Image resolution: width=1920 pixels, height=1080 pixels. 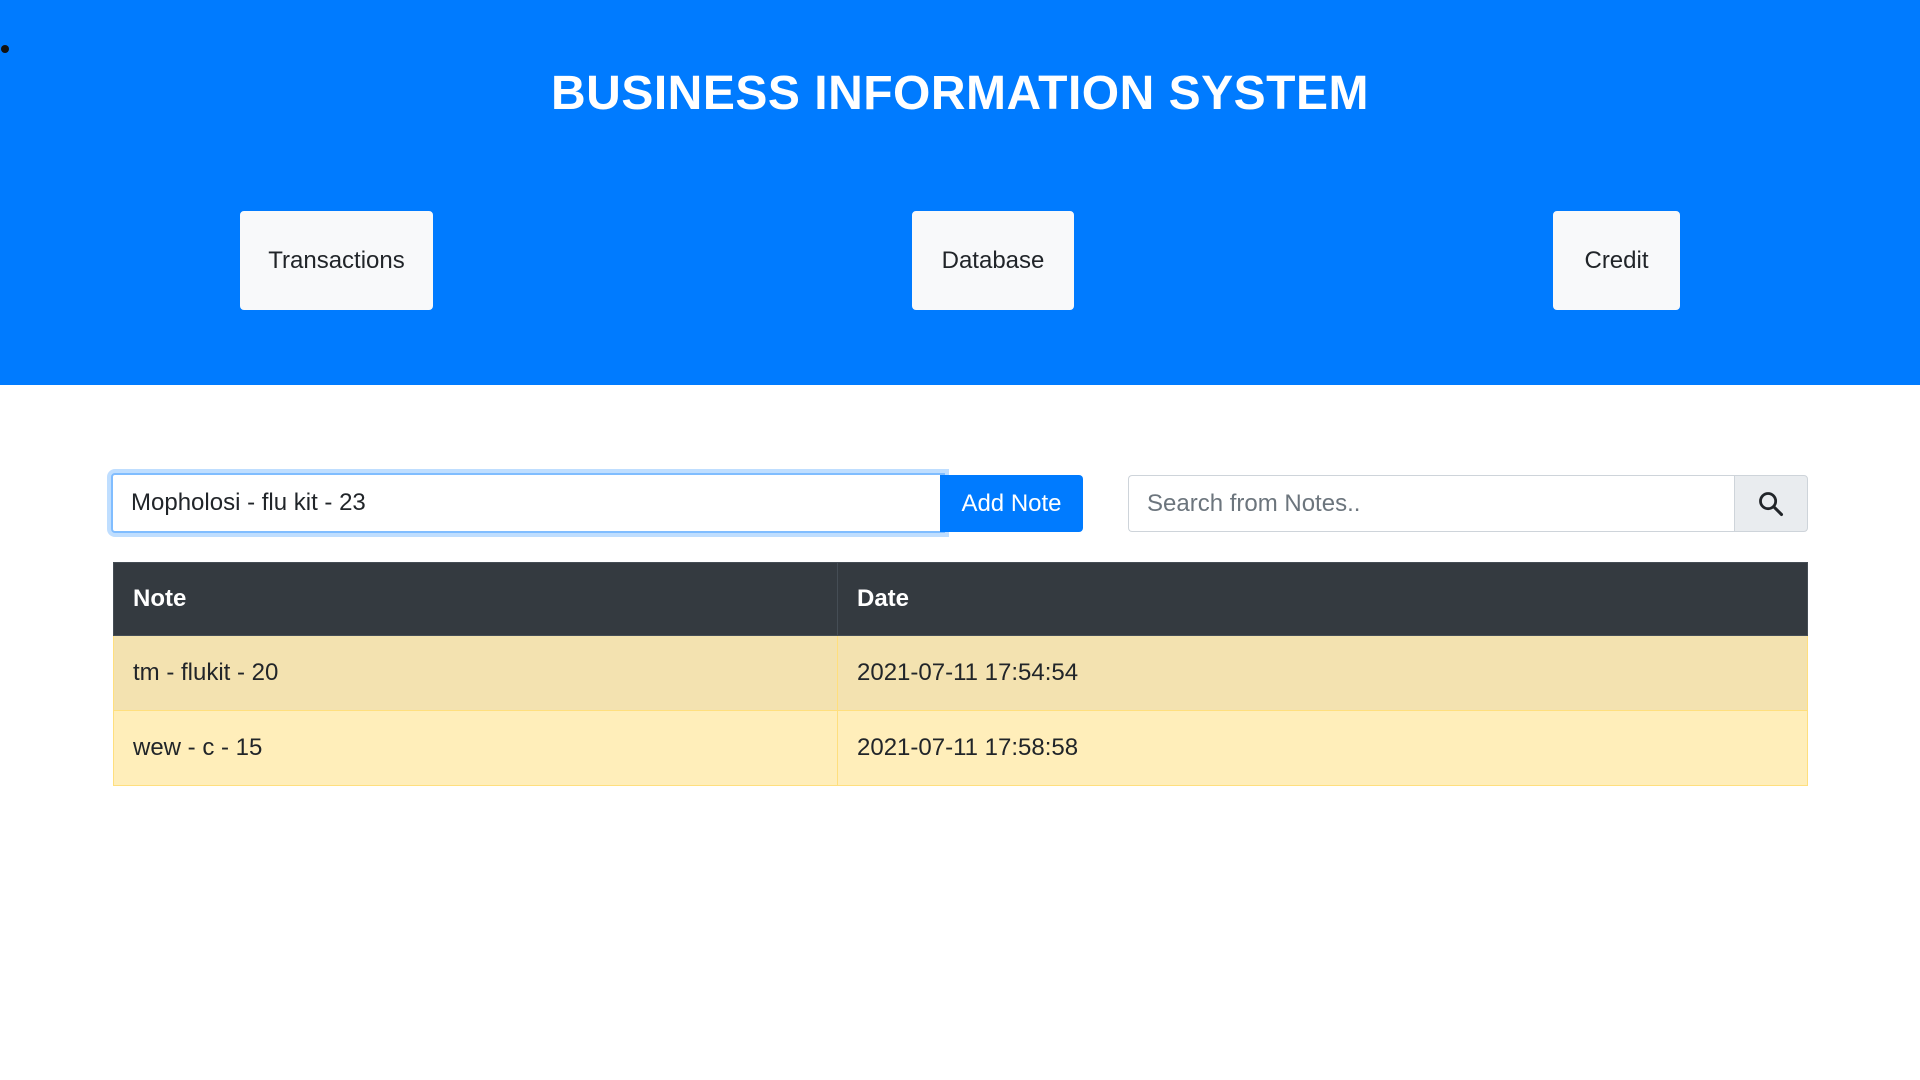 I want to click on table-row: tm - flukit - 20 2021-07-11 17:54:54, so click(x=960, y=673).